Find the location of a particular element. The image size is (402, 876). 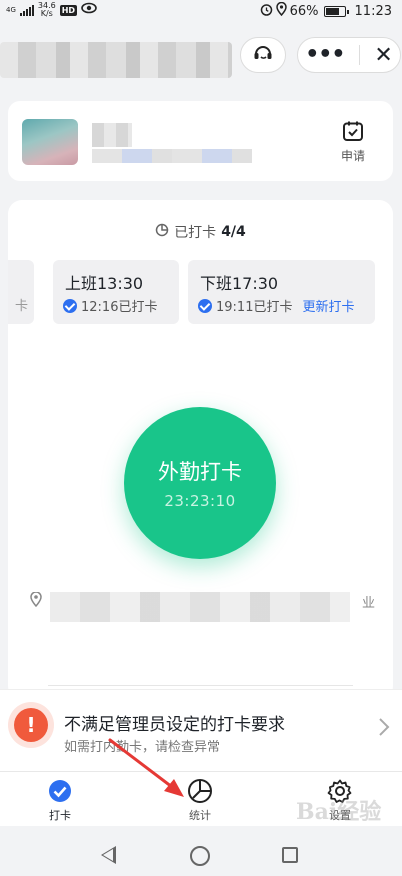

location-pin-icon is located at coordinates (36, 601).